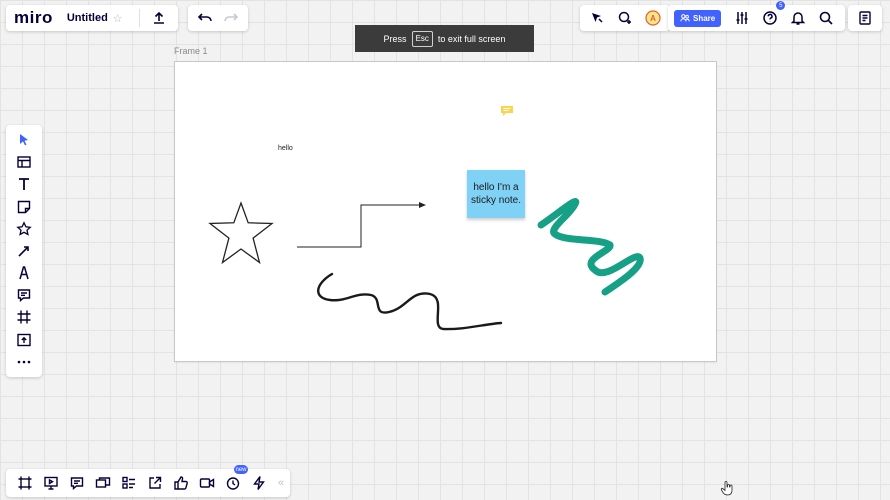  What do you see at coordinates (24, 207) in the screenshot?
I see `sticky-note-icon` at bounding box center [24, 207].